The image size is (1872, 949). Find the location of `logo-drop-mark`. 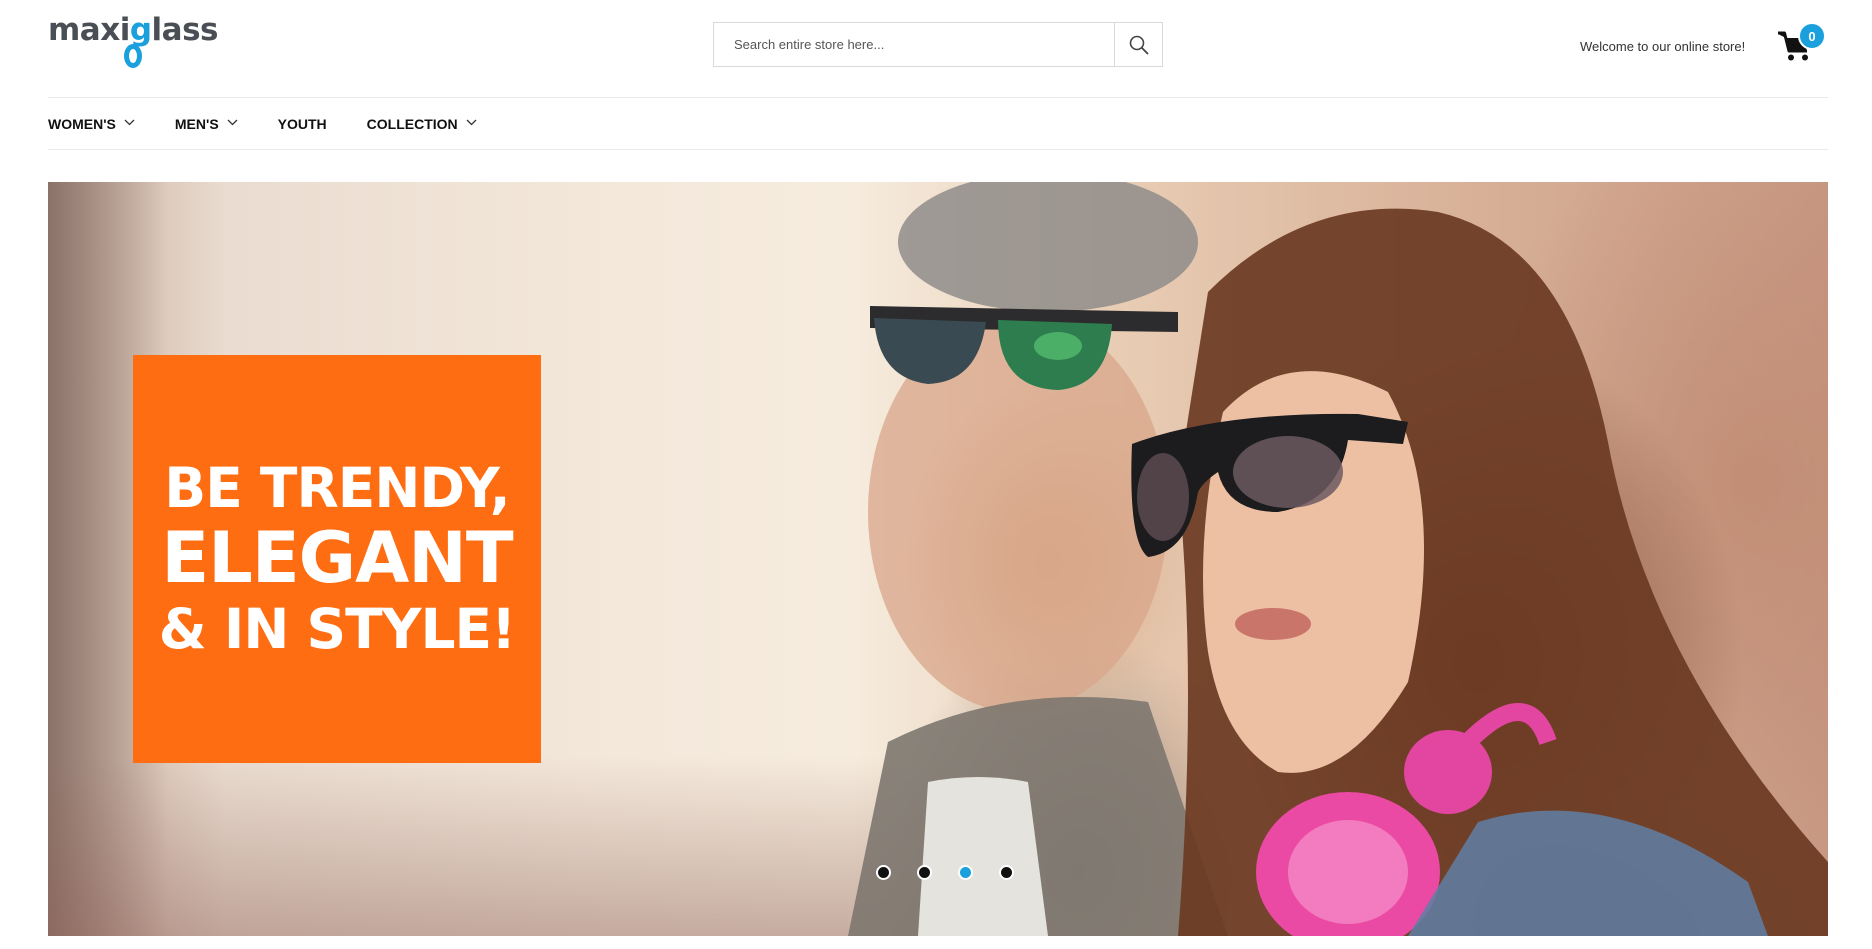

logo-drop-mark is located at coordinates (133, 56).